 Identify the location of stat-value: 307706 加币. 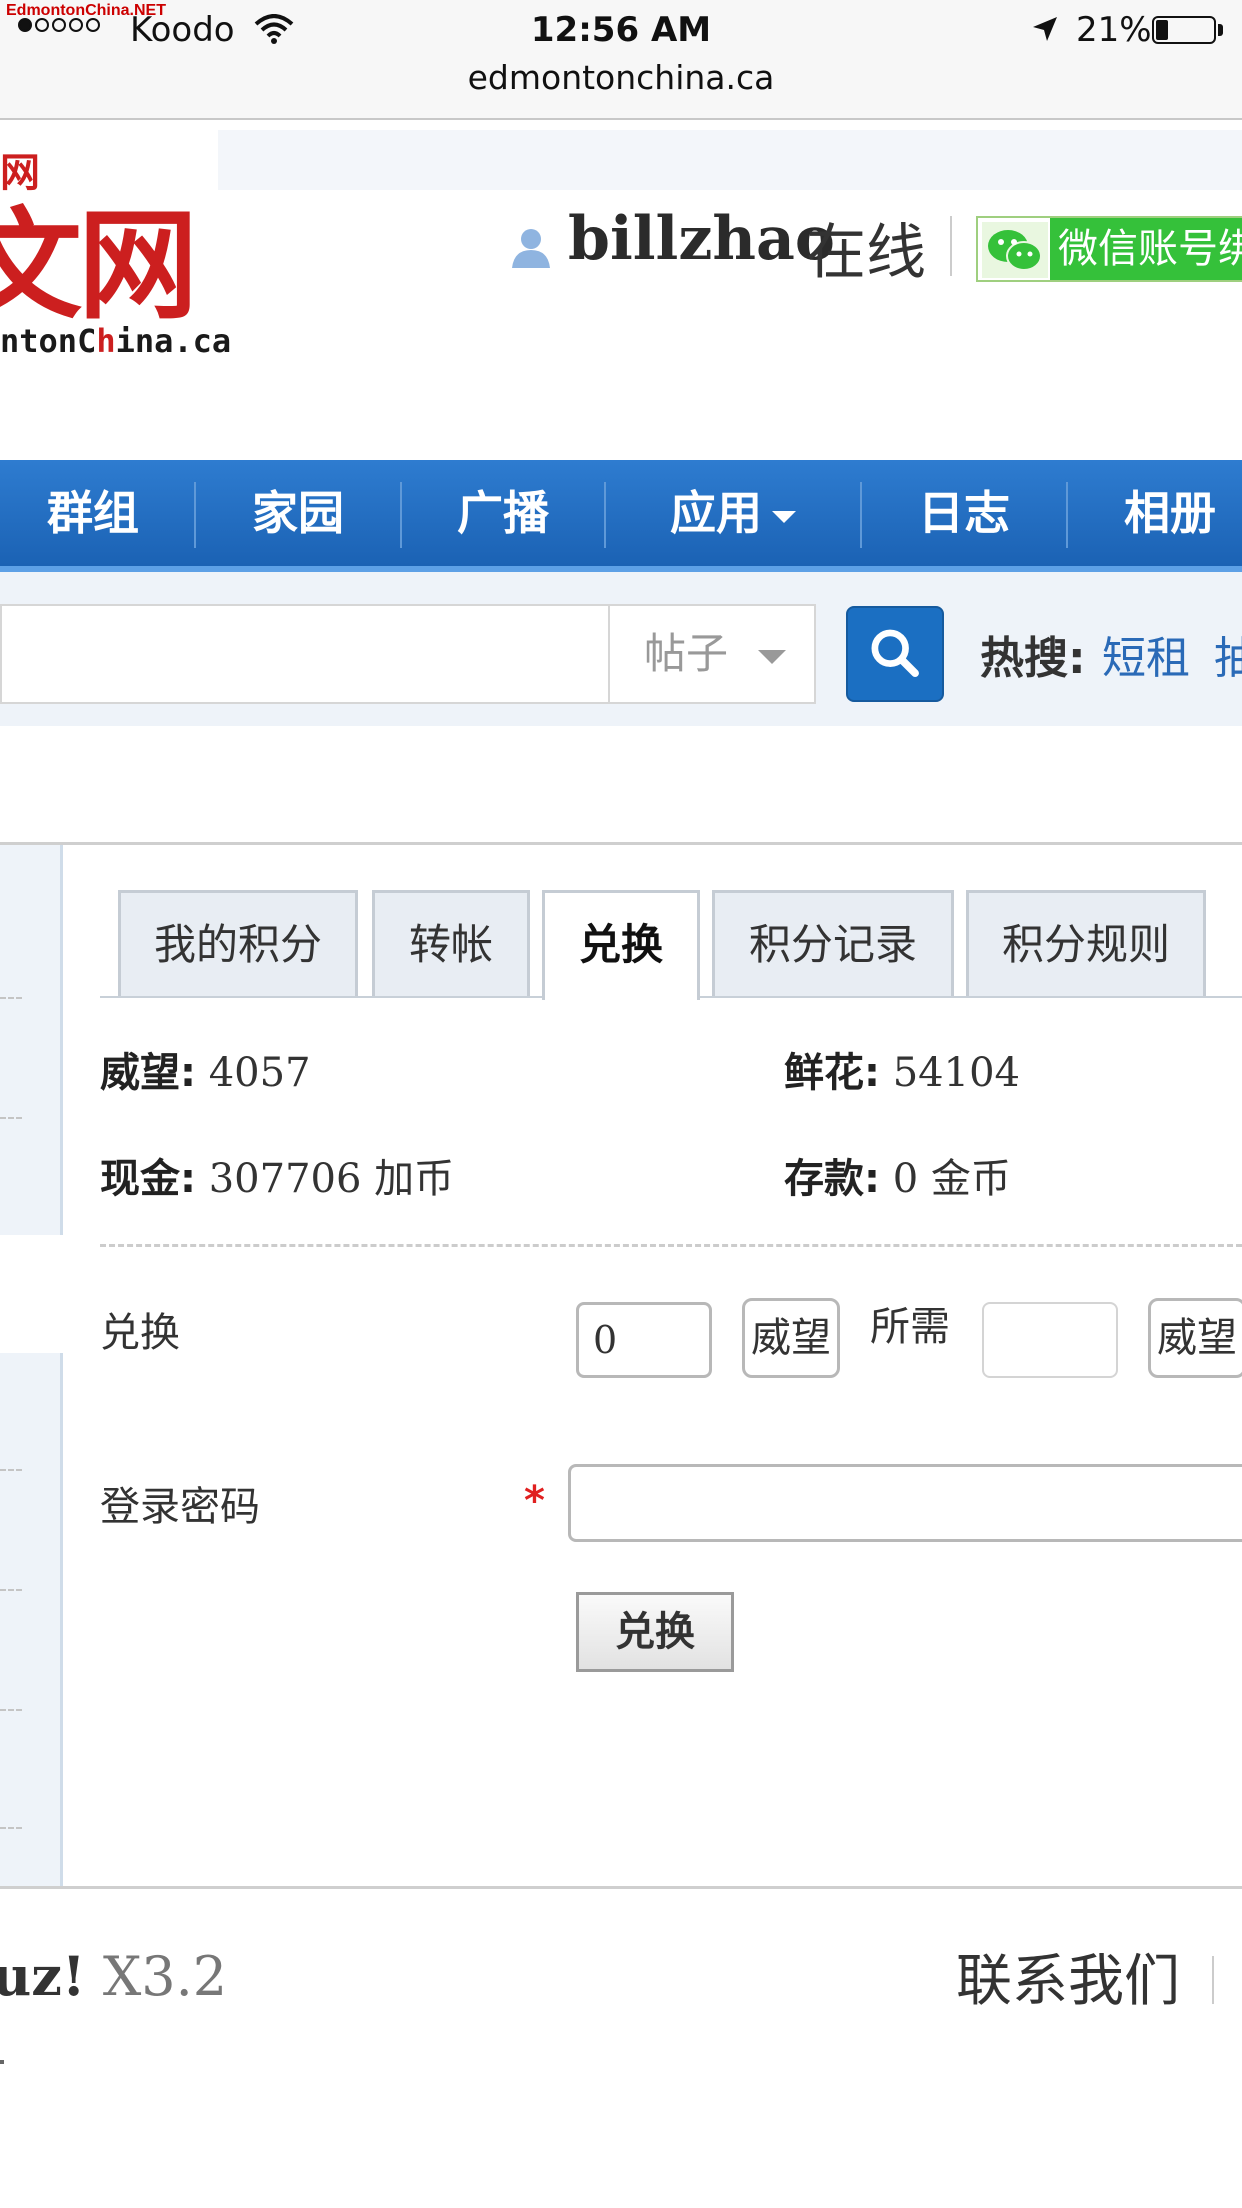
(331, 1179).